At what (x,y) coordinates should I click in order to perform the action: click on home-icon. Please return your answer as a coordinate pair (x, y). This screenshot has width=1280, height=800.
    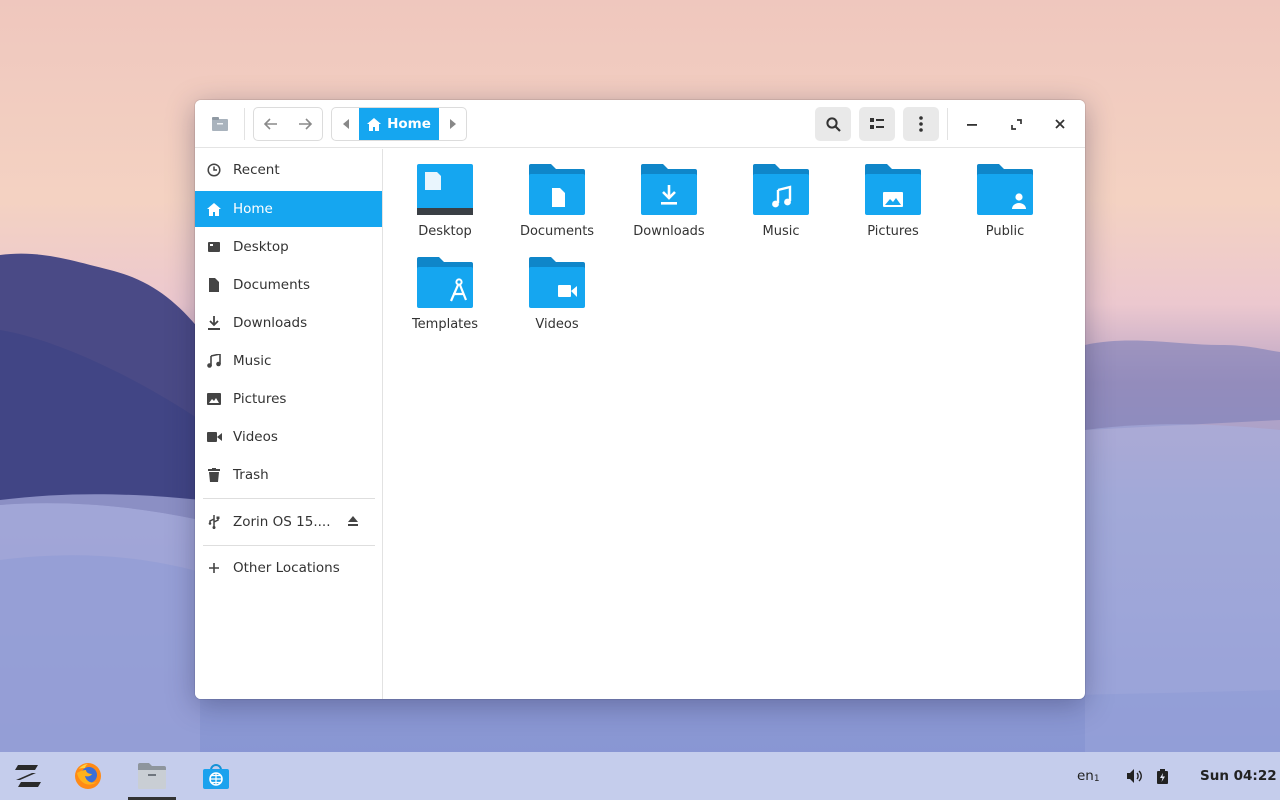
    Looking at the image, I should click on (214, 209).